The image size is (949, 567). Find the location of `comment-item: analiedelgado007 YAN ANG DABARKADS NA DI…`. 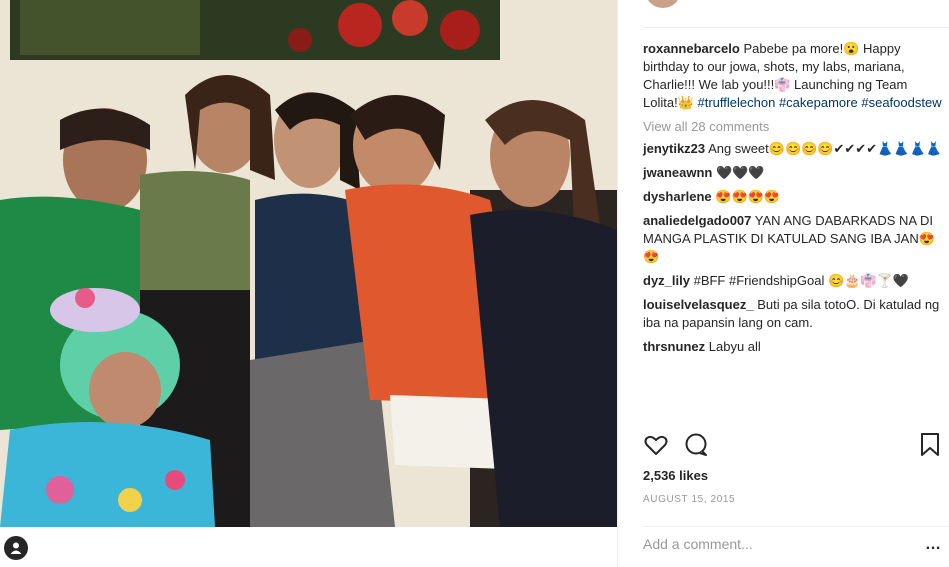

comment-item: analiedelgado007 YAN ANG DABARKADS NA DI… is located at coordinates (793, 239).